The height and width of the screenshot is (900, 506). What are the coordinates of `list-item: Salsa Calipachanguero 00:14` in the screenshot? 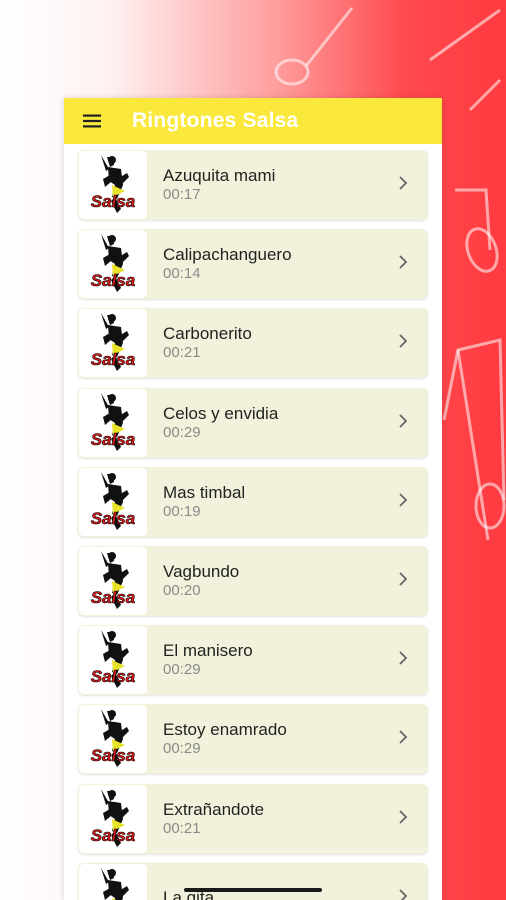 It's located at (253, 264).